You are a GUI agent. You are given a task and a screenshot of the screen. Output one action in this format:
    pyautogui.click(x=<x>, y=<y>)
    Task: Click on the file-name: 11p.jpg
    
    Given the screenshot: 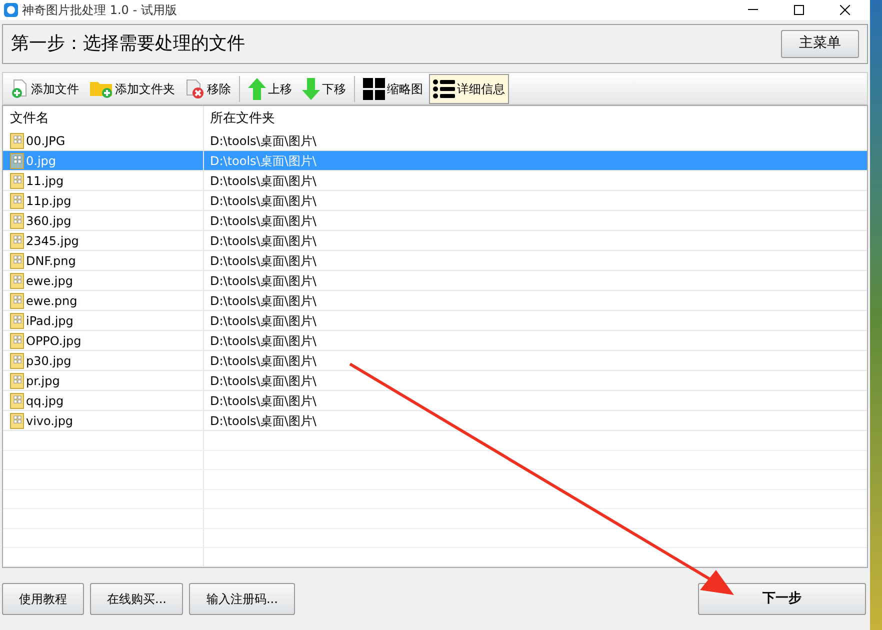 What is the action you would take?
    pyautogui.click(x=49, y=201)
    